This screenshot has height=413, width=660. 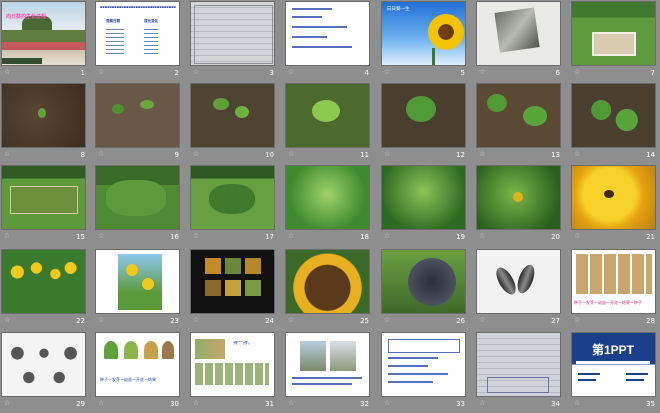 What do you see at coordinates (82, 155) in the screenshot?
I see `slide-8-number: 8` at bounding box center [82, 155].